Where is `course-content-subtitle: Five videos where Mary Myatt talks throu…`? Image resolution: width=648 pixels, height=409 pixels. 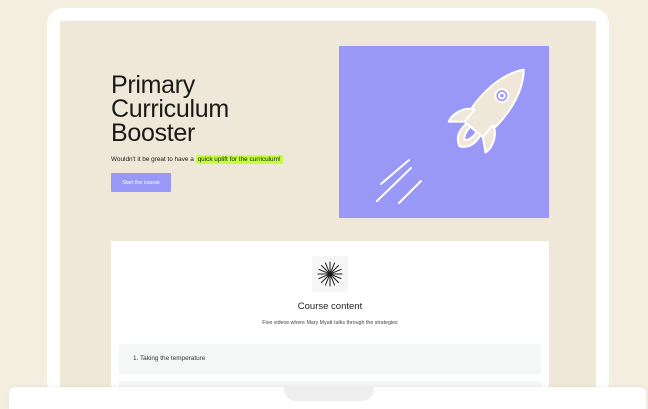 course-content-subtitle: Five videos where Mary Myatt talks throu… is located at coordinates (330, 323).